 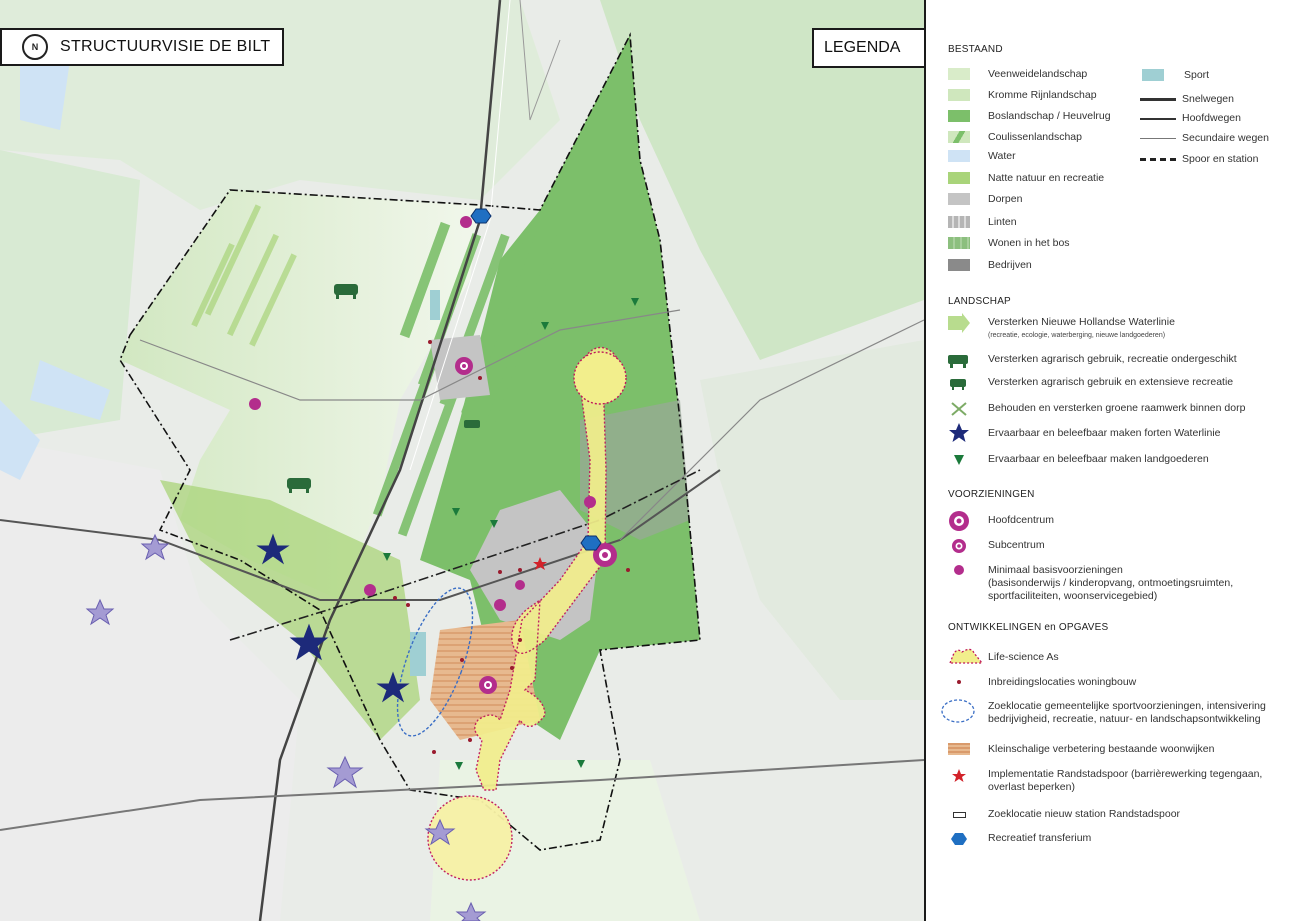 I want to click on legend-label: Wonen in het bos, so click(x=1029, y=243).